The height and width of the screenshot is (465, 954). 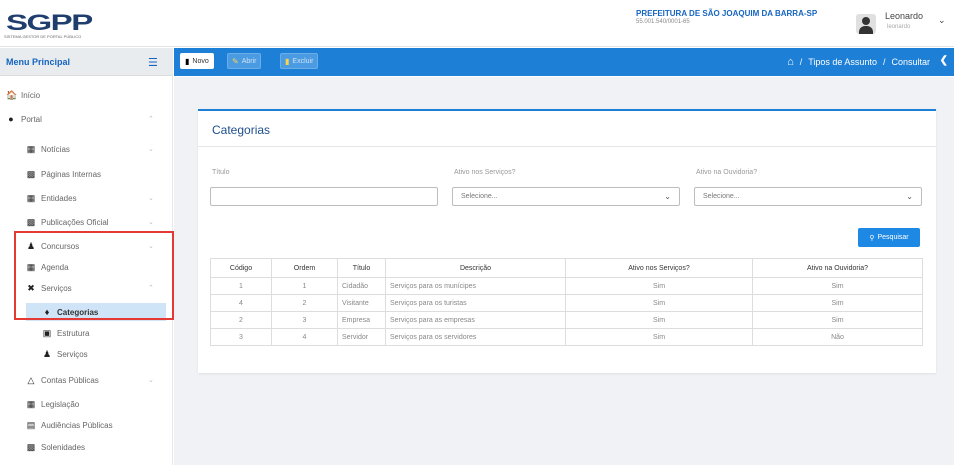 What do you see at coordinates (151, 119) in the screenshot?
I see `chevron-up-icon: ⌃` at bounding box center [151, 119].